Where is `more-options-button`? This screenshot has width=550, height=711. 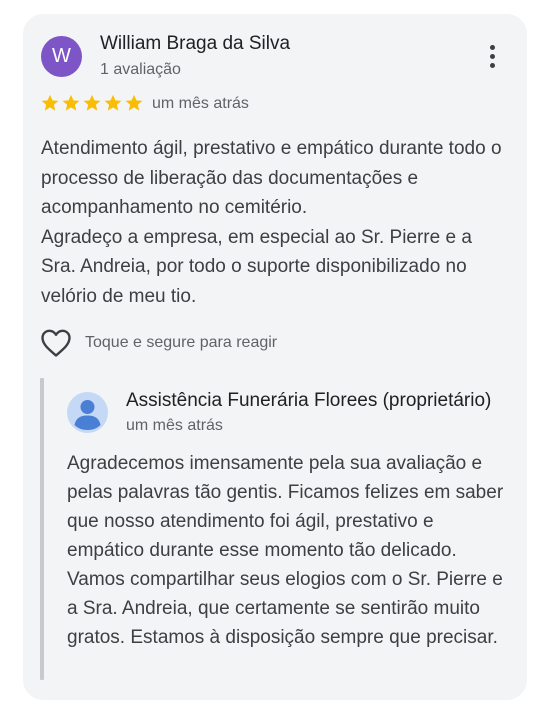
more-options-button is located at coordinates (492, 56).